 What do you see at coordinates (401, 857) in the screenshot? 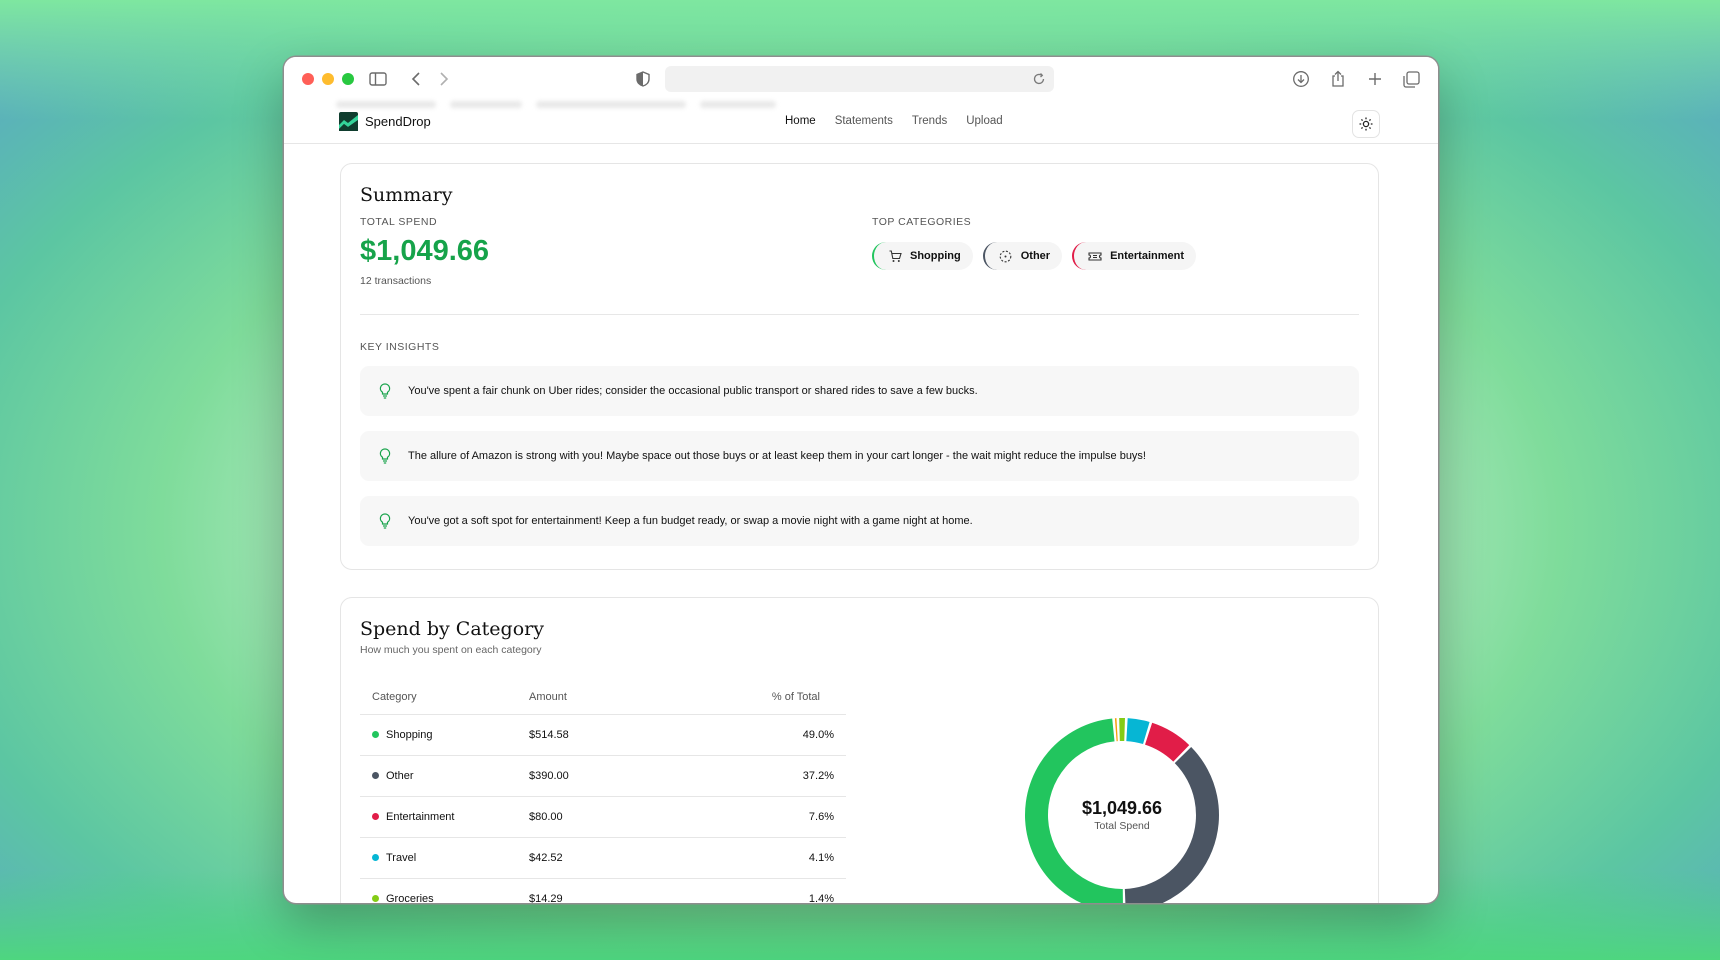
I see `category-name: Travel` at bounding box center [401, 857].